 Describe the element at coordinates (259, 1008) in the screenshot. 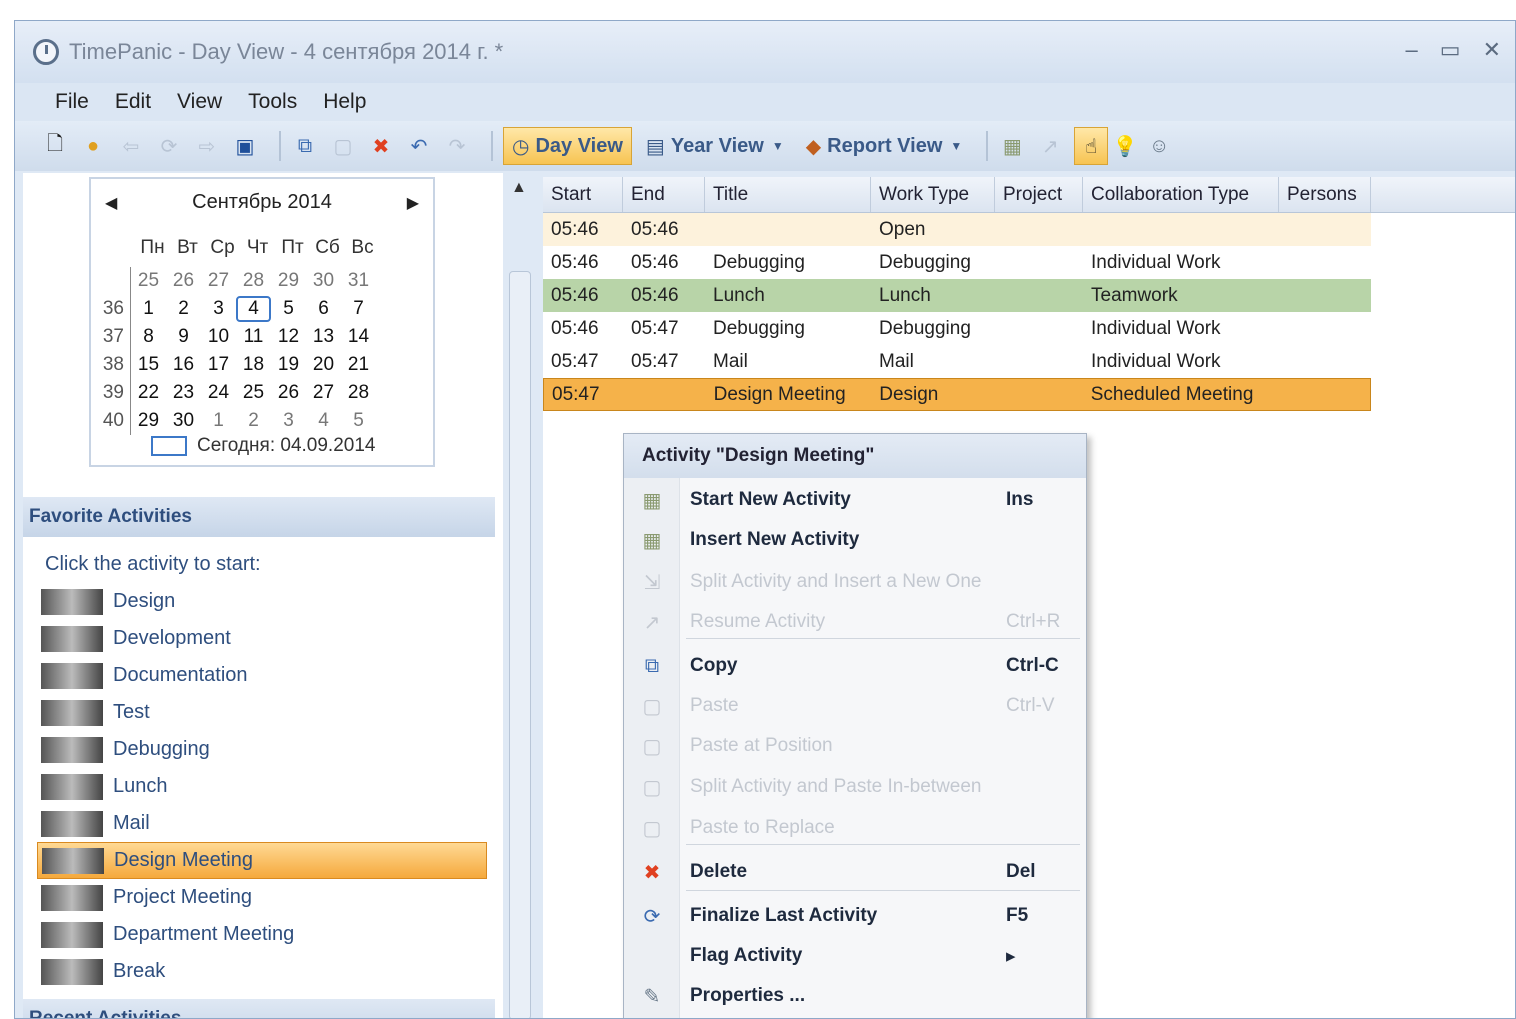

I see `recent-header: Recent Activities` at that location.